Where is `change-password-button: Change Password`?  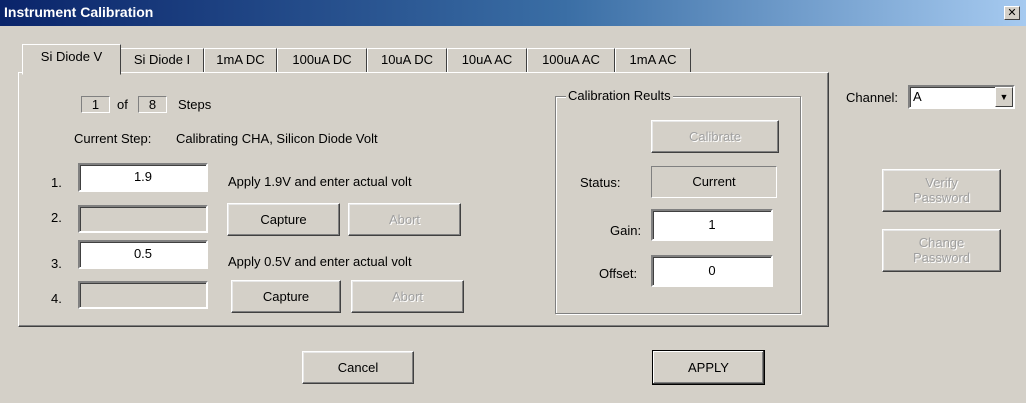 change-password-button: Change Password is located at coordinates (941, 250).